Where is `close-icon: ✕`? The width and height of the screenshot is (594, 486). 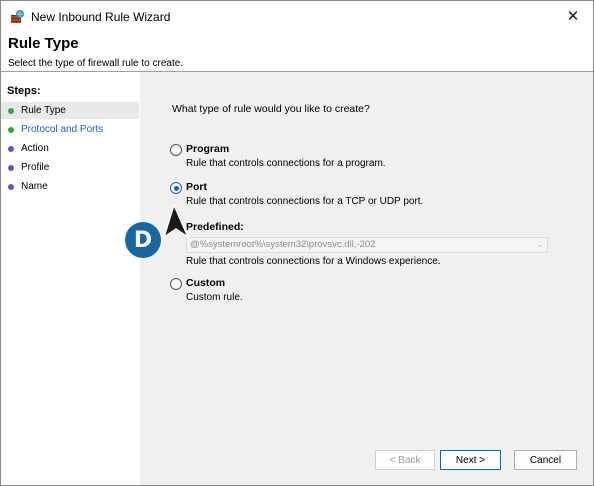 close-icon: ✕ is located at coordinates (573, 16).